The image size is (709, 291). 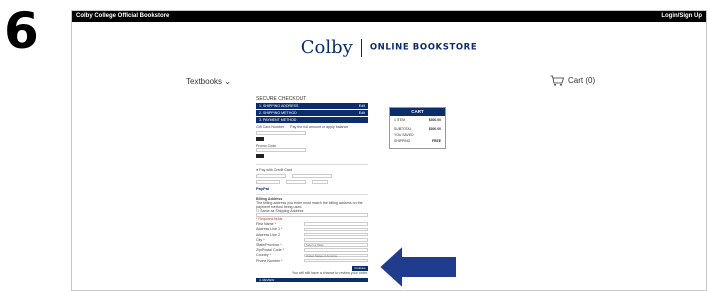 I want to click on cart-items-value: $300.00, so click(x=434, y=120).